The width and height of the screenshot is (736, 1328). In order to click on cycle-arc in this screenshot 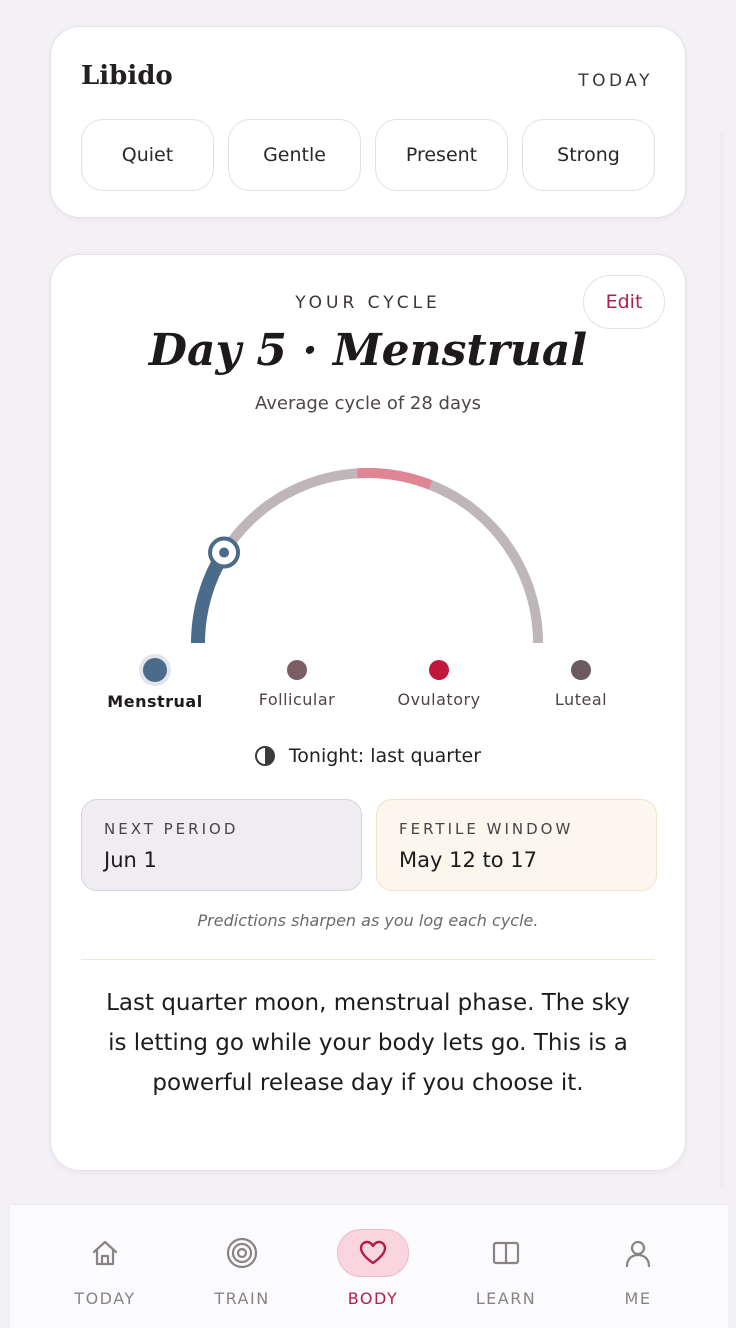, I will do `click(367, 556)`.